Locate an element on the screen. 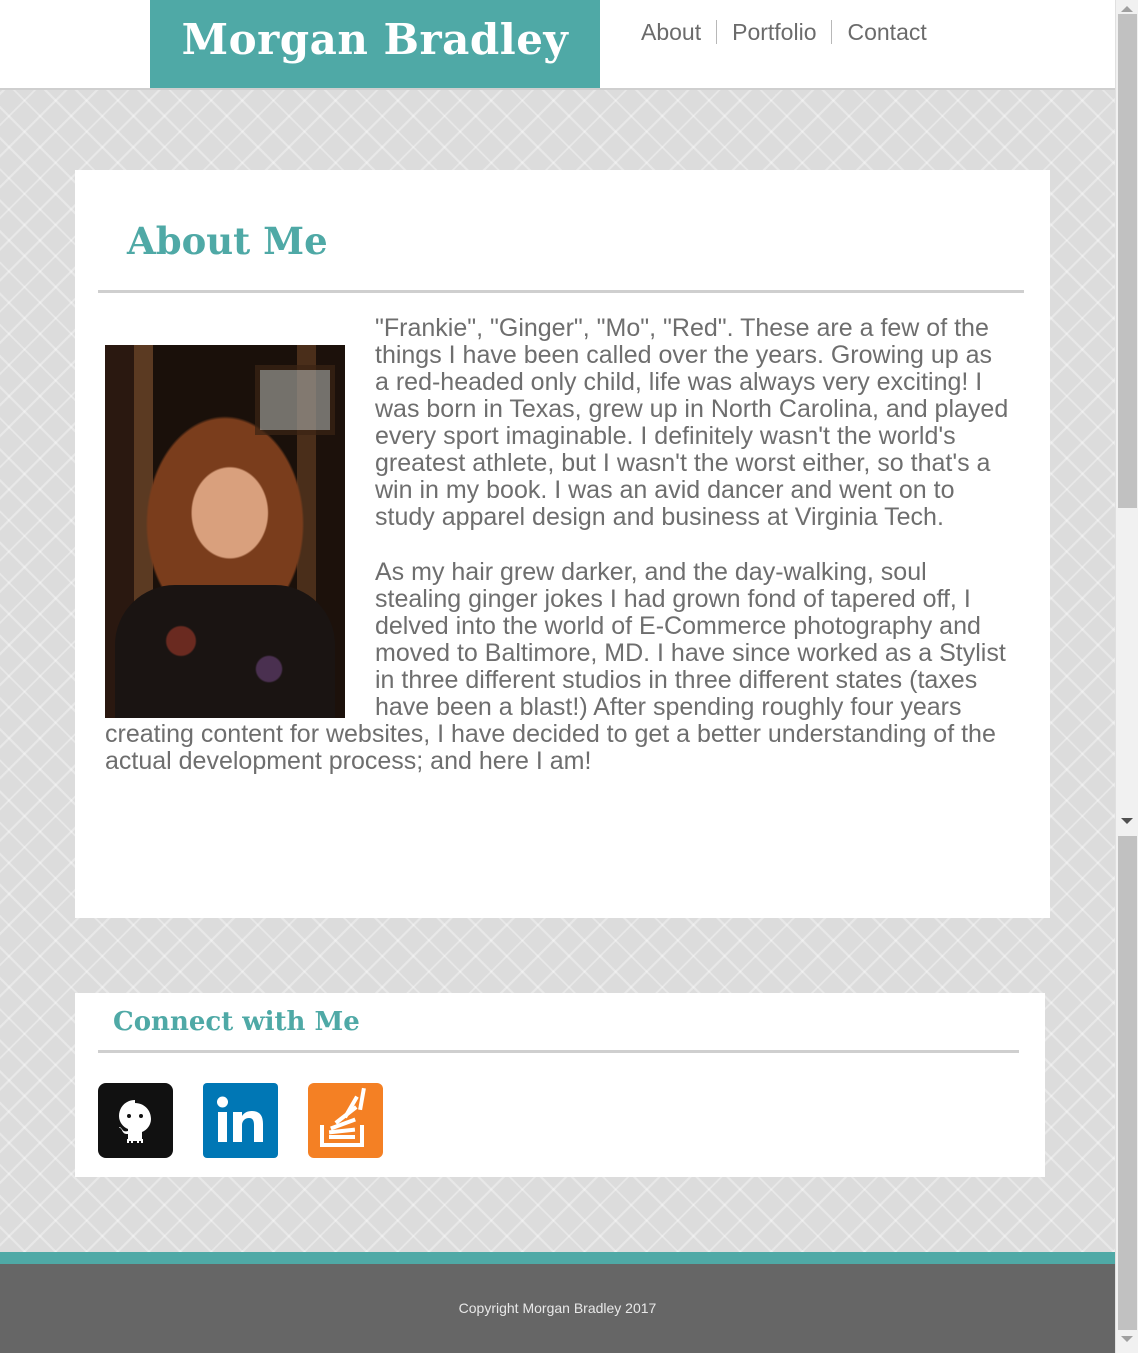  nav-about: About is located at coordinates (671, 32).